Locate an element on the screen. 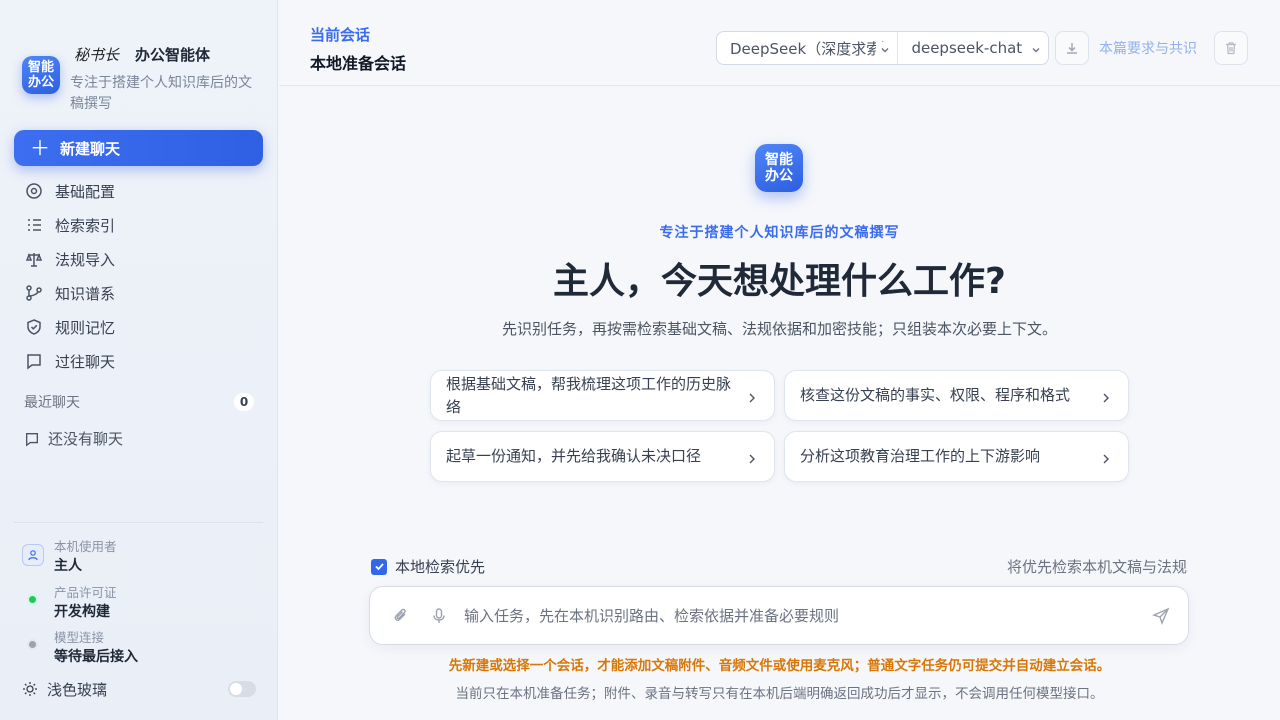  license-value: 开发构建 is located at coordinates (82, 612).